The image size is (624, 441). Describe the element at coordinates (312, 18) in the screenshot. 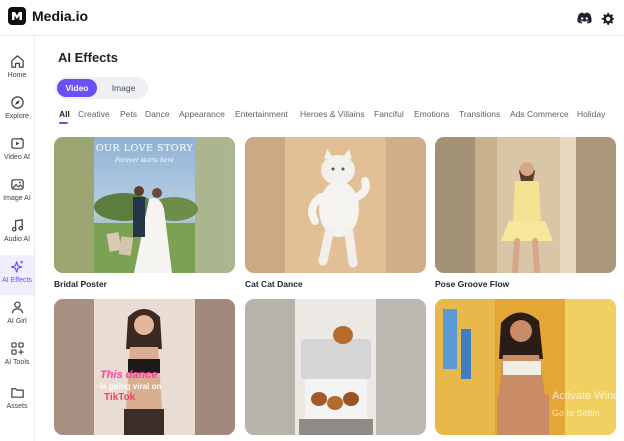

I see `top-bar: Media.io` at that location.